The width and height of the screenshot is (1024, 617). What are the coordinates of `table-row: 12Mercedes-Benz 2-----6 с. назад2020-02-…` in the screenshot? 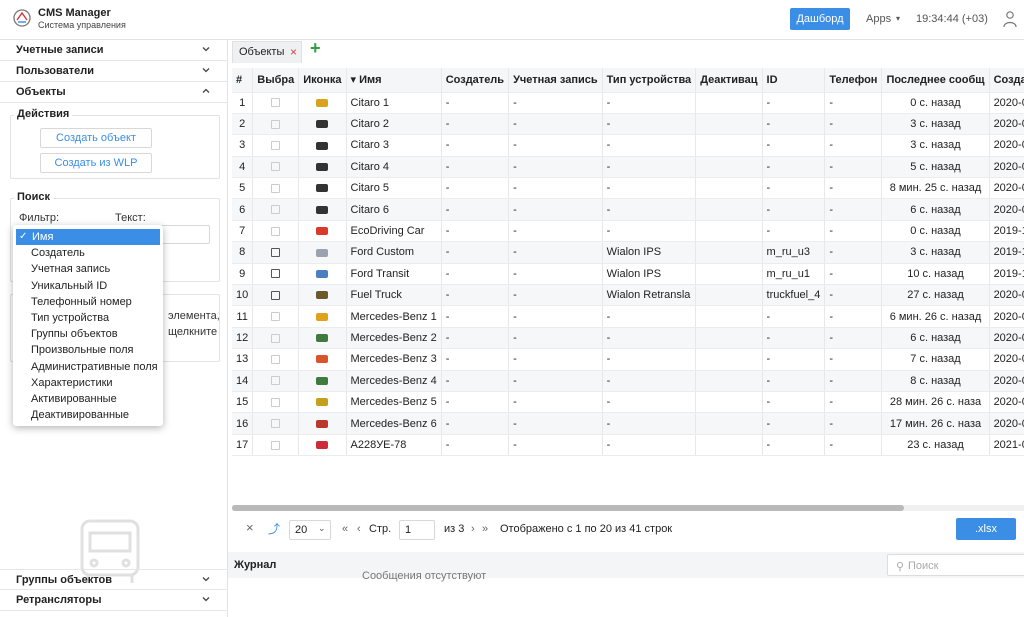 It's located at (628, 338).